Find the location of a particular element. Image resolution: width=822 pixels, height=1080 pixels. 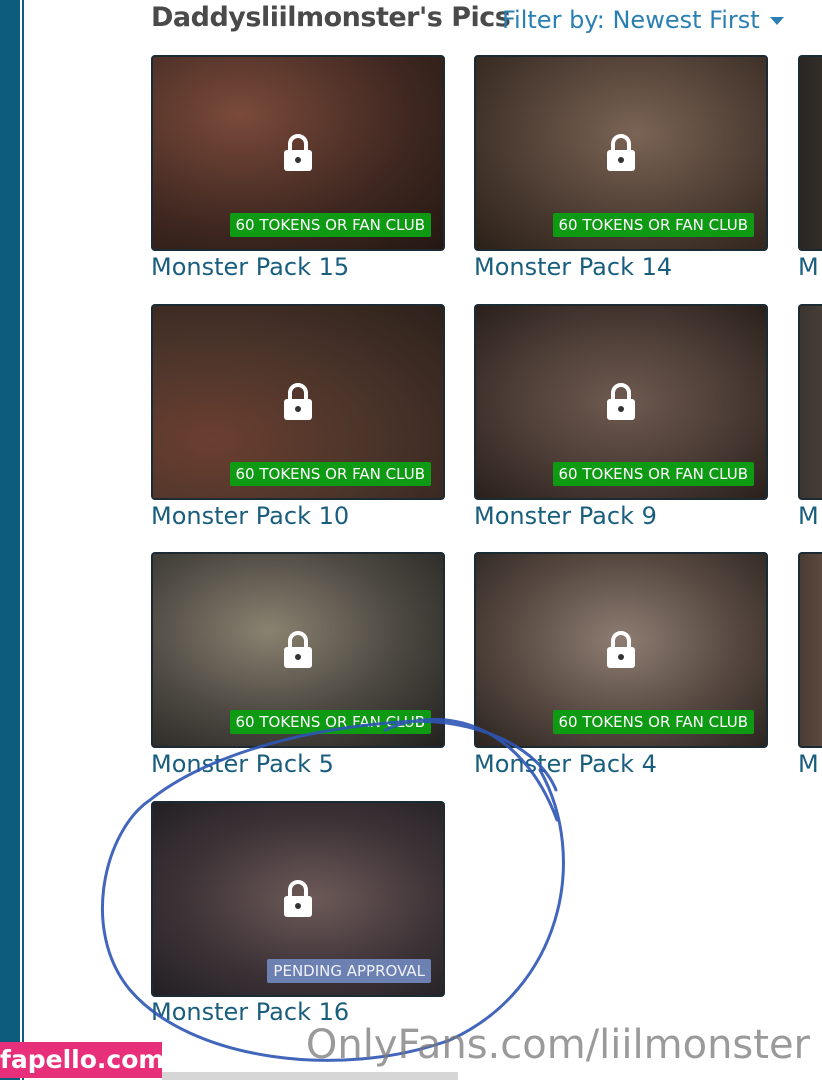

page-title: Daddysliilmonster's Pics is located at coordinates (331, 17).